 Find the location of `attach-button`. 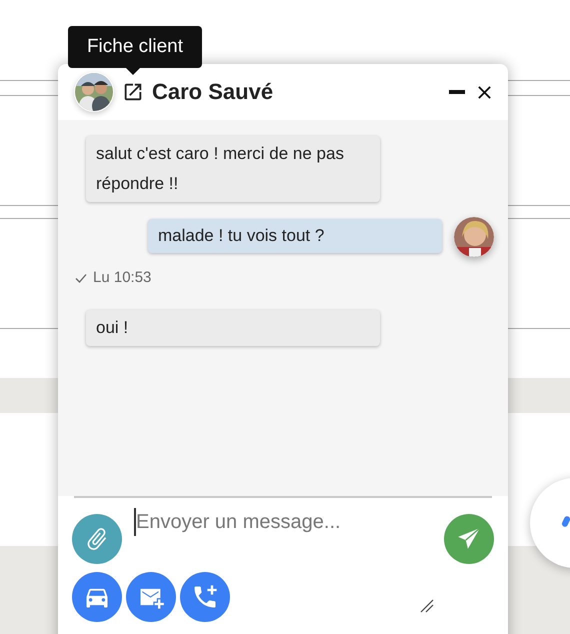

attach-button is located at coordinates (97, 539).